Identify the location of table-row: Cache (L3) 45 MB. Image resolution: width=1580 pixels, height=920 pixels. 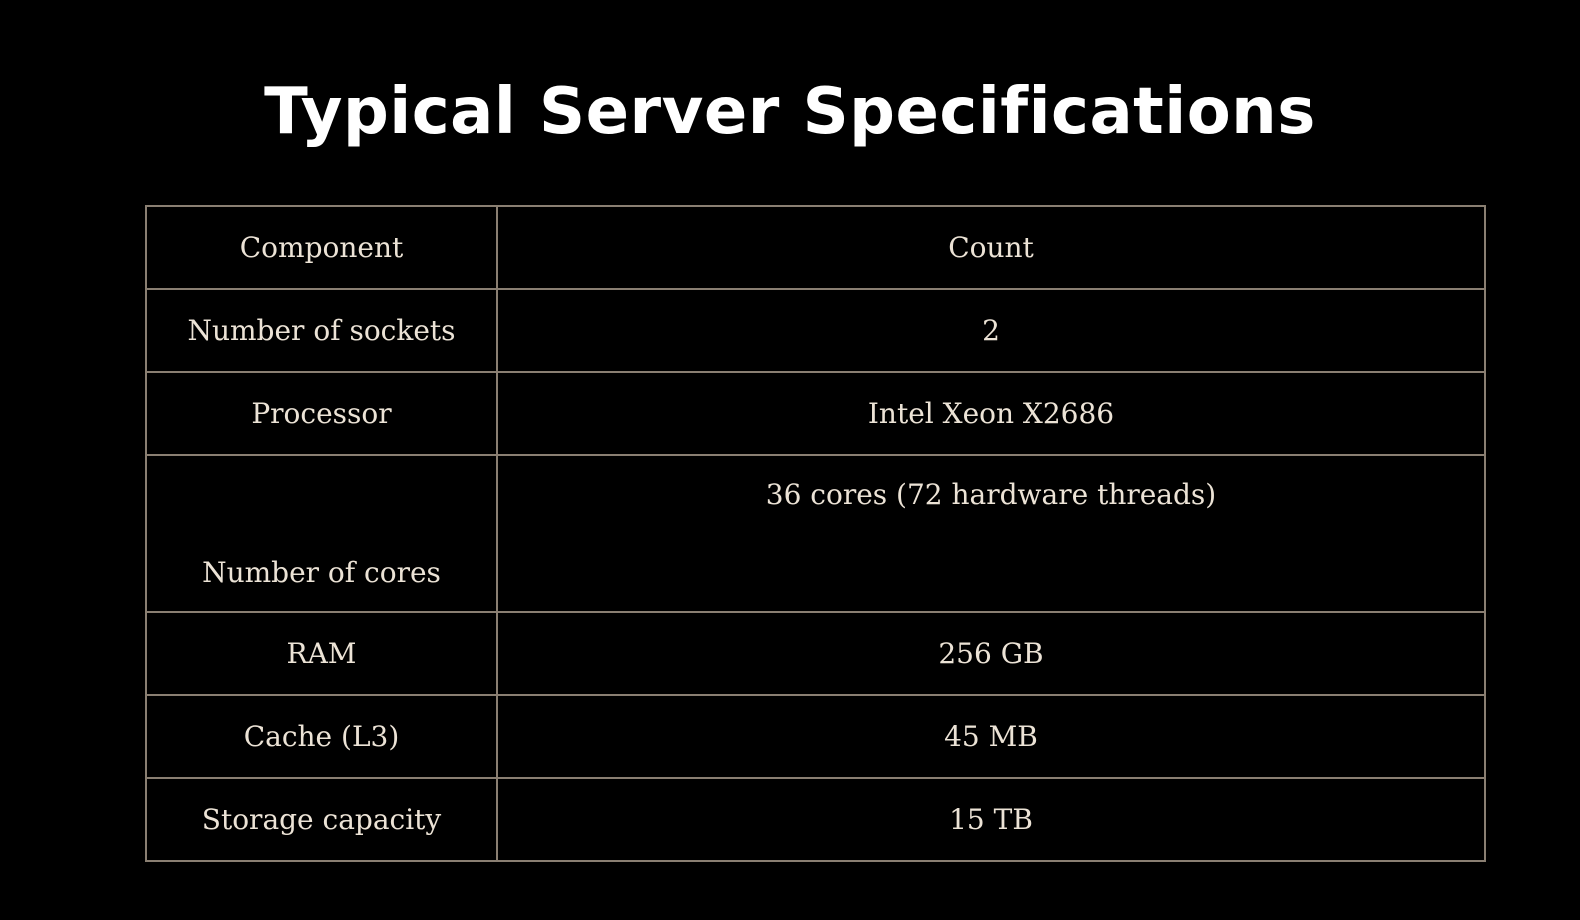
(815, 736).